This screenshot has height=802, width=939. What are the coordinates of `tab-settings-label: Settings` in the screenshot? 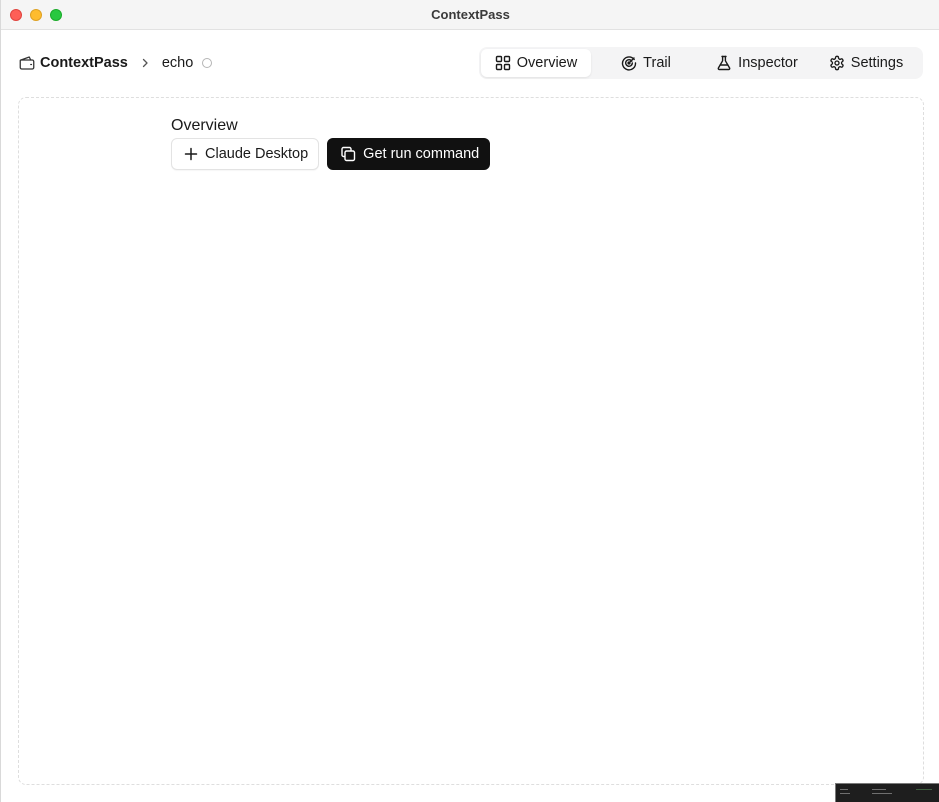 It's located at (877, 63).